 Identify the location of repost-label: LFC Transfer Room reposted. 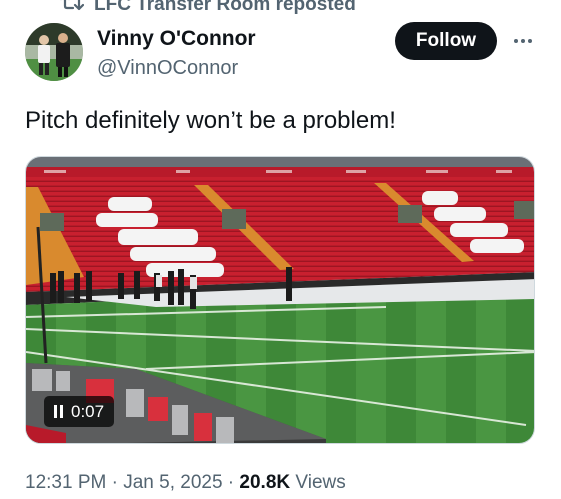
(225, 7).